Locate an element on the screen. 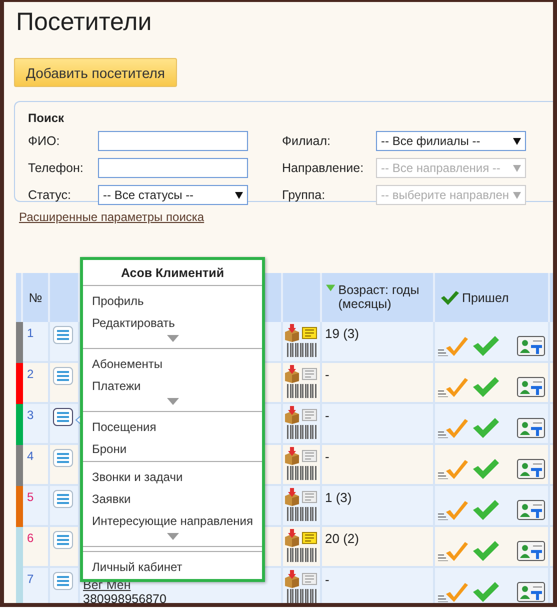 Image resolution: width=557 pixels, height=612 pixels. menu-title: Асов Климентий is located at coordinates (172, 273).